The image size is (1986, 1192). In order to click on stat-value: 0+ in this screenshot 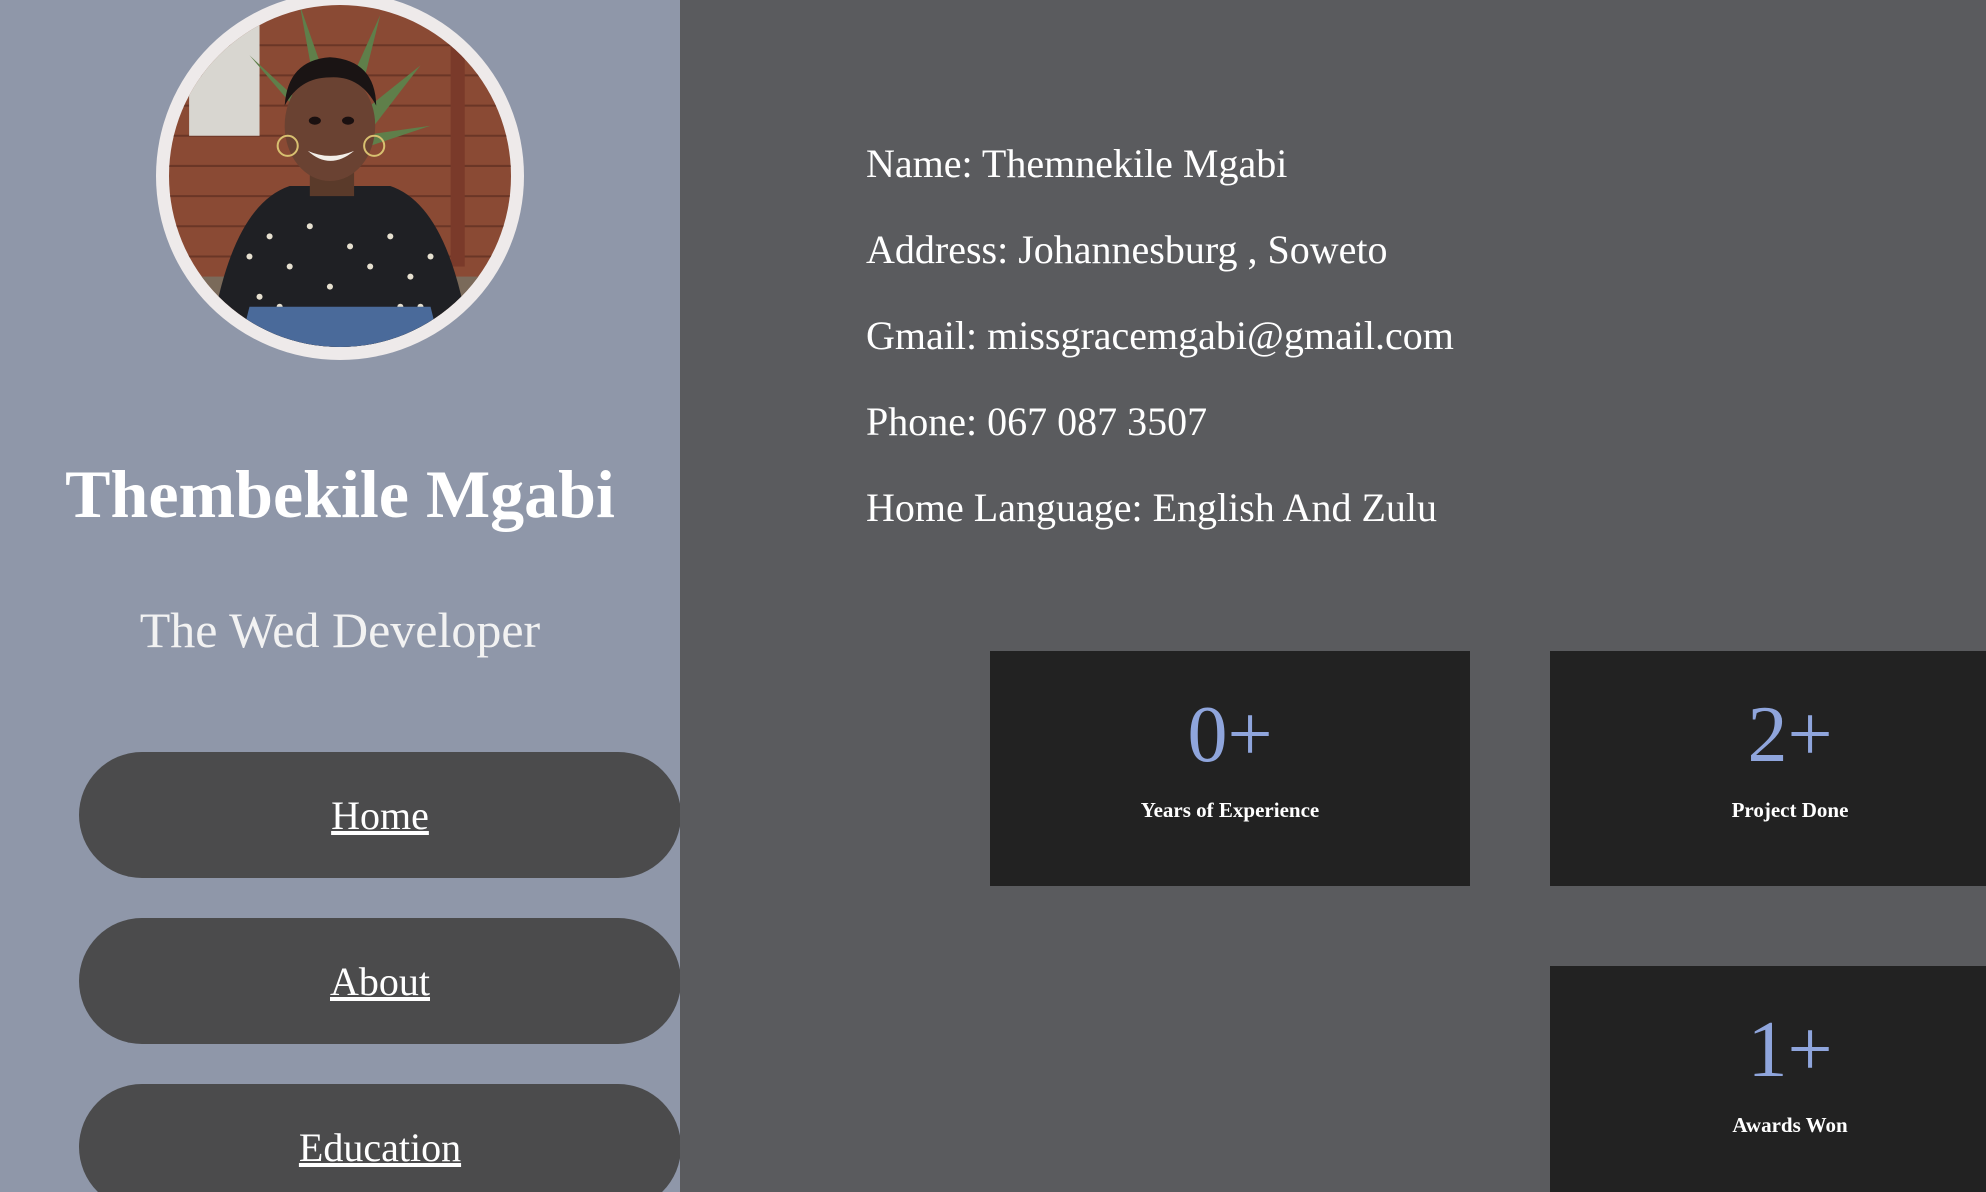, I will do `click(1230, 735)`.